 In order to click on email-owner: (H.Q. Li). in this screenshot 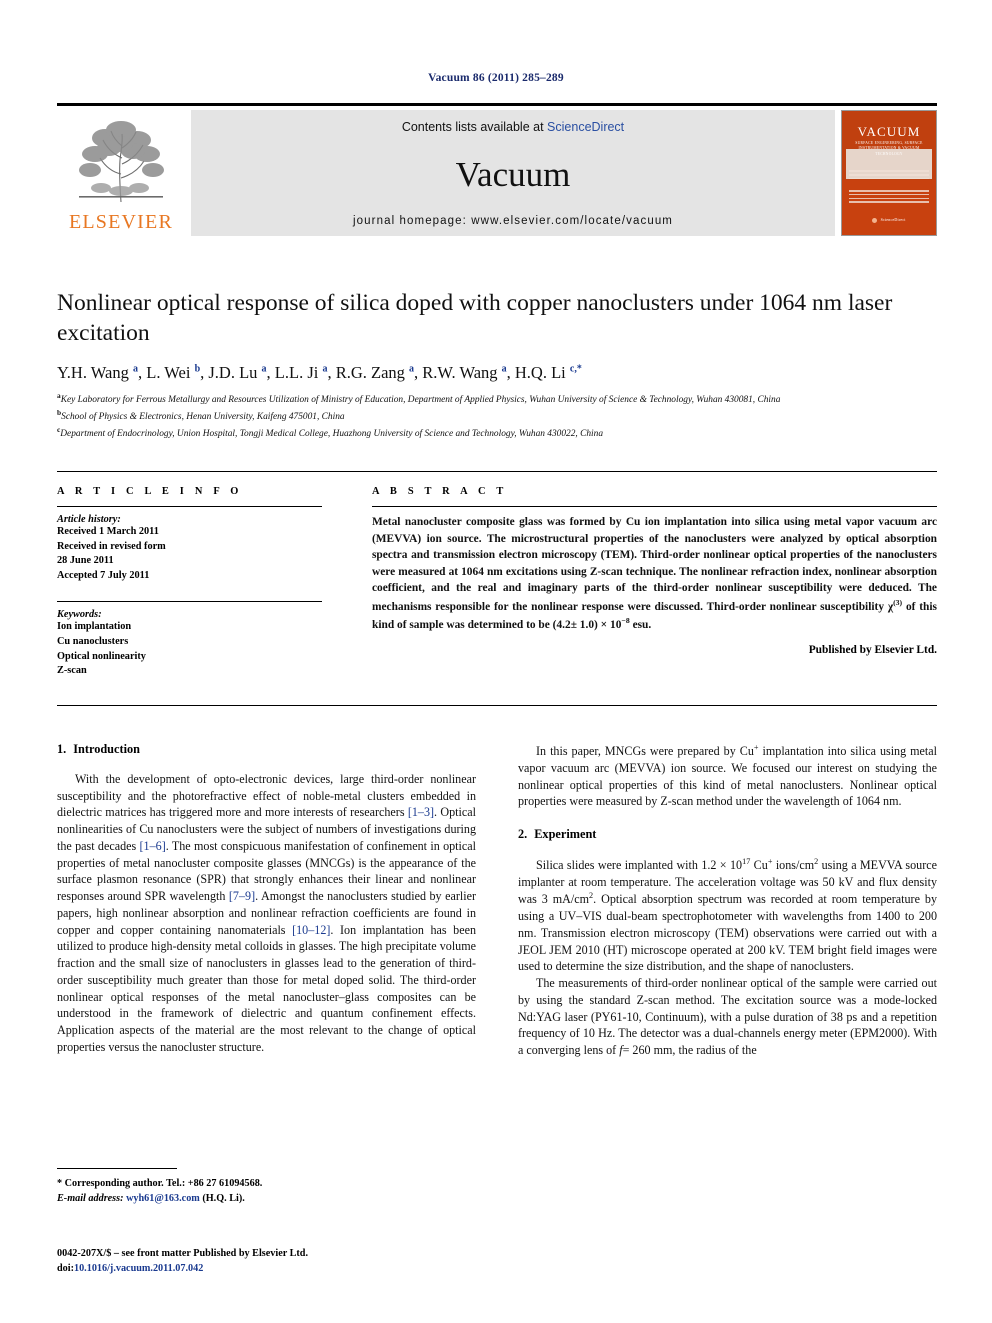, I will do `click(223, 1199)`.